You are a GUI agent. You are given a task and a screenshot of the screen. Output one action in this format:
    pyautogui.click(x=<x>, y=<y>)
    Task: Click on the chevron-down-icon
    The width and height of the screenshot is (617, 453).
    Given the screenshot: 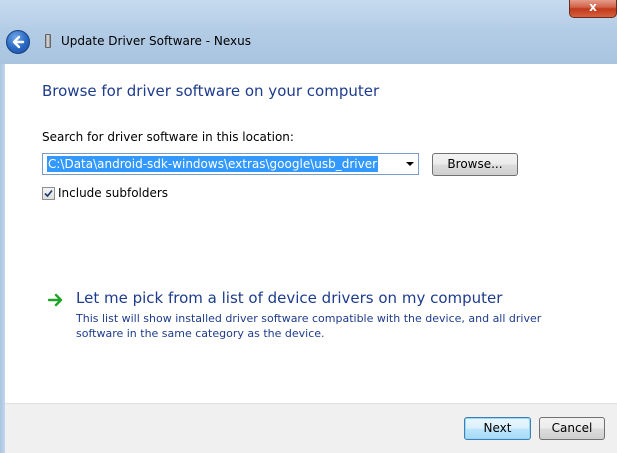 What is the action you would take?
    pyautogui.click(x=410, y=164)
    